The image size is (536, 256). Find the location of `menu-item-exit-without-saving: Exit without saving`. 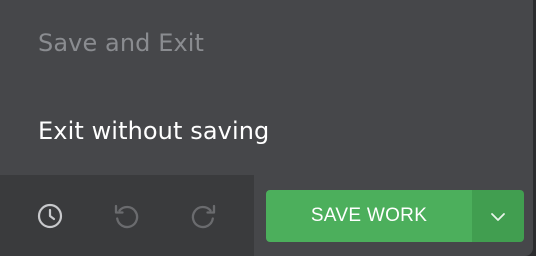

menu-item-exit-without-saving: Exit without saving is located at coordinates (153, 131).